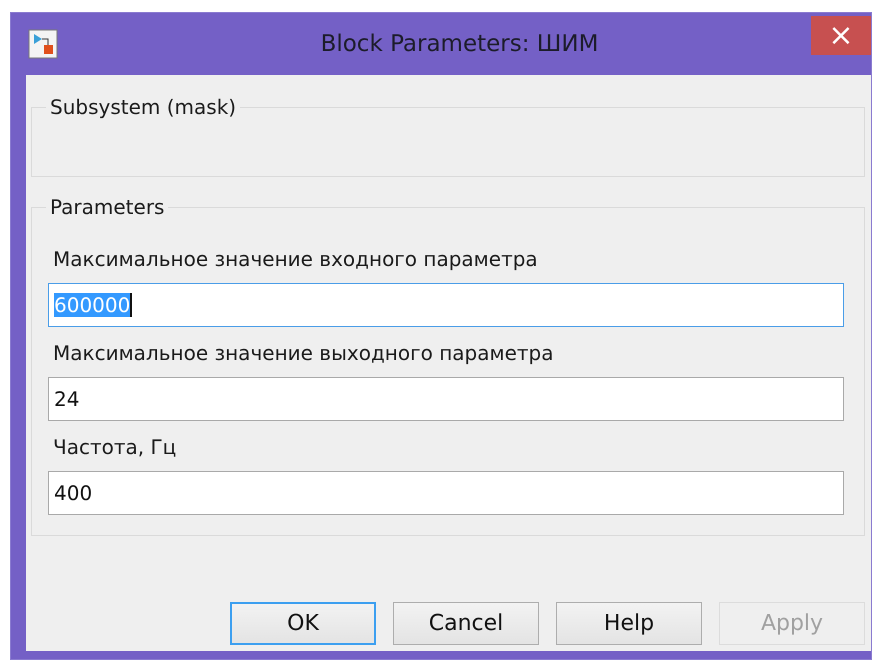 The height and width of the screenshot is (668, 872). I want to click on group-title: Subsystem (mask), so click(143, 107).